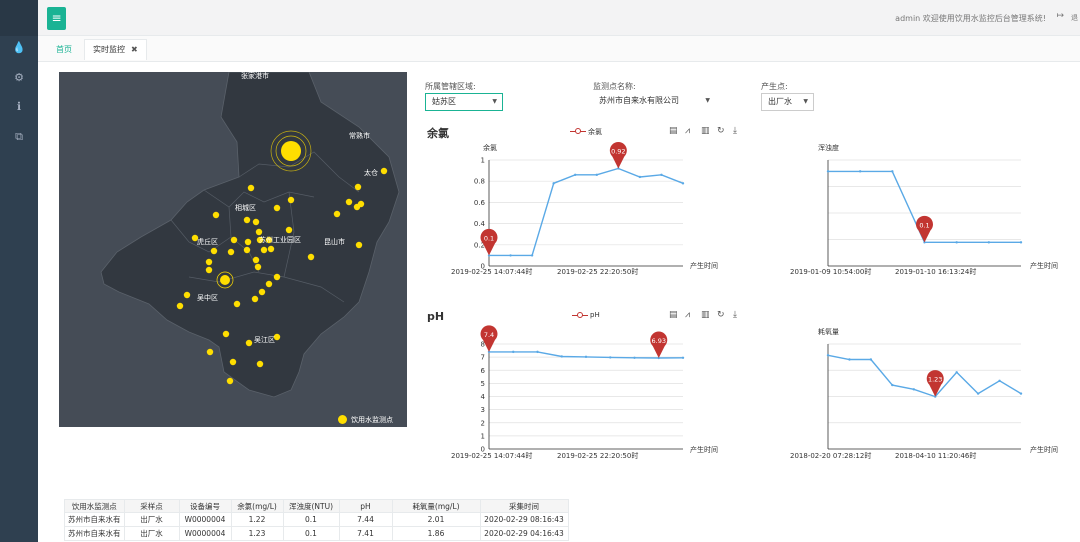 The image size is (1080, 542). What do you see at coordinates (578, 131) in the screenshot?
I see `chlorine-legend-dot` at bounding box center [578, 131].